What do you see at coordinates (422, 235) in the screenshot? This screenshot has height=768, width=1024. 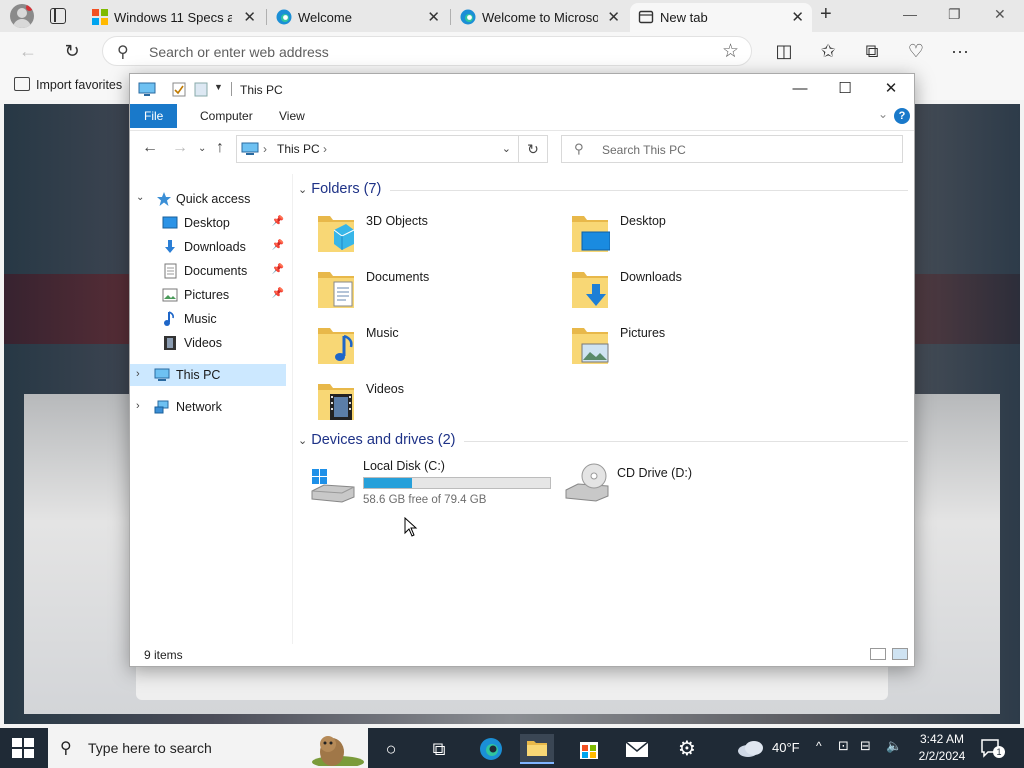 I see `folder-3d-objects: 3D Objects` at bounding box center [422, 235].